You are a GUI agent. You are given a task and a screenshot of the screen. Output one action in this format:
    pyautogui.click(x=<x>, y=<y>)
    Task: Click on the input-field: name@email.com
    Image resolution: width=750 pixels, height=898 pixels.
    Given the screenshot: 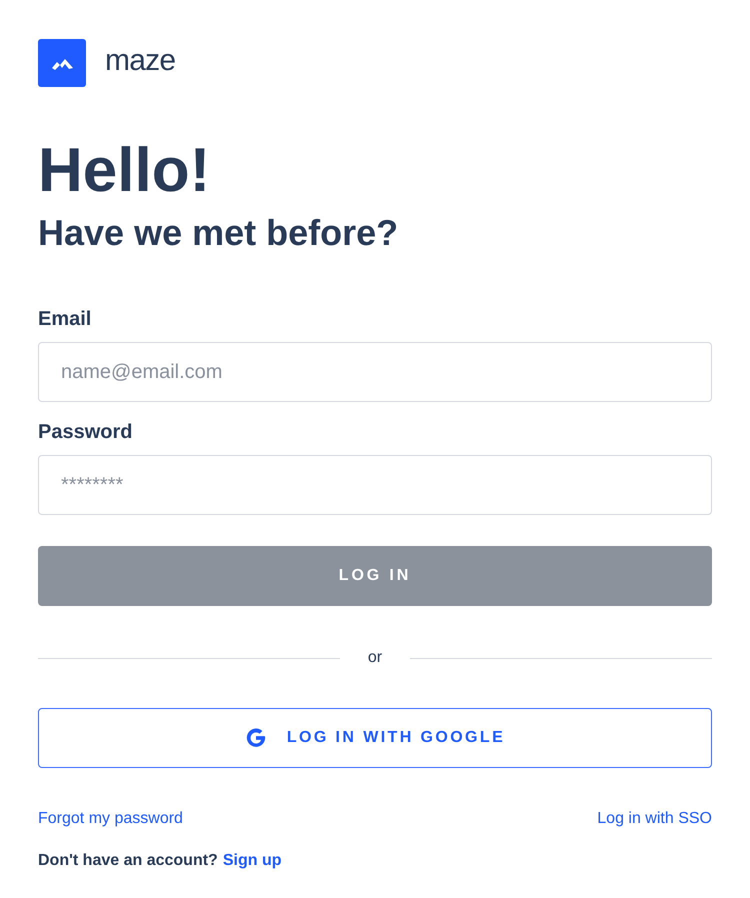 What is the action you would take?
    pyautogui.click(x=375, y=372)
    